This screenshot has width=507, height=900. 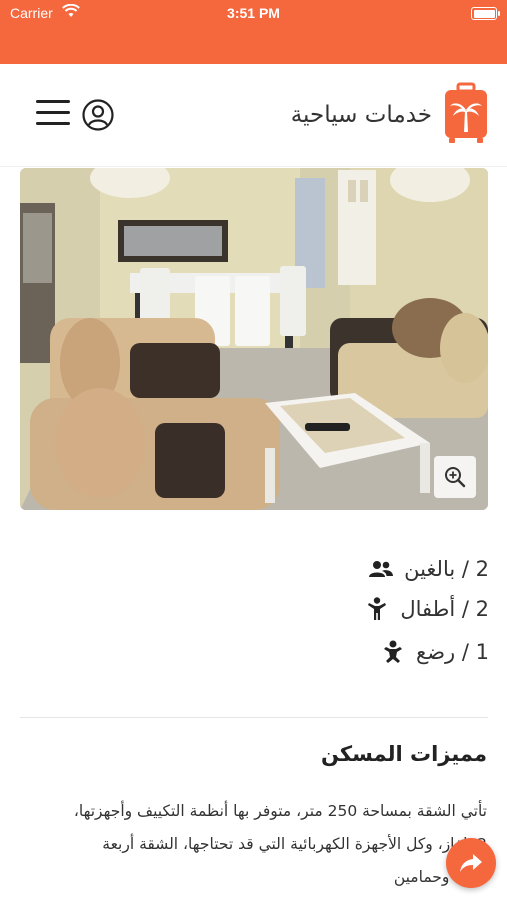 What do you see at coordinates (253, 32) in the screenshot?
I see `status-bar: Carrier 3:51 PM` at bounding box center [253, 32].